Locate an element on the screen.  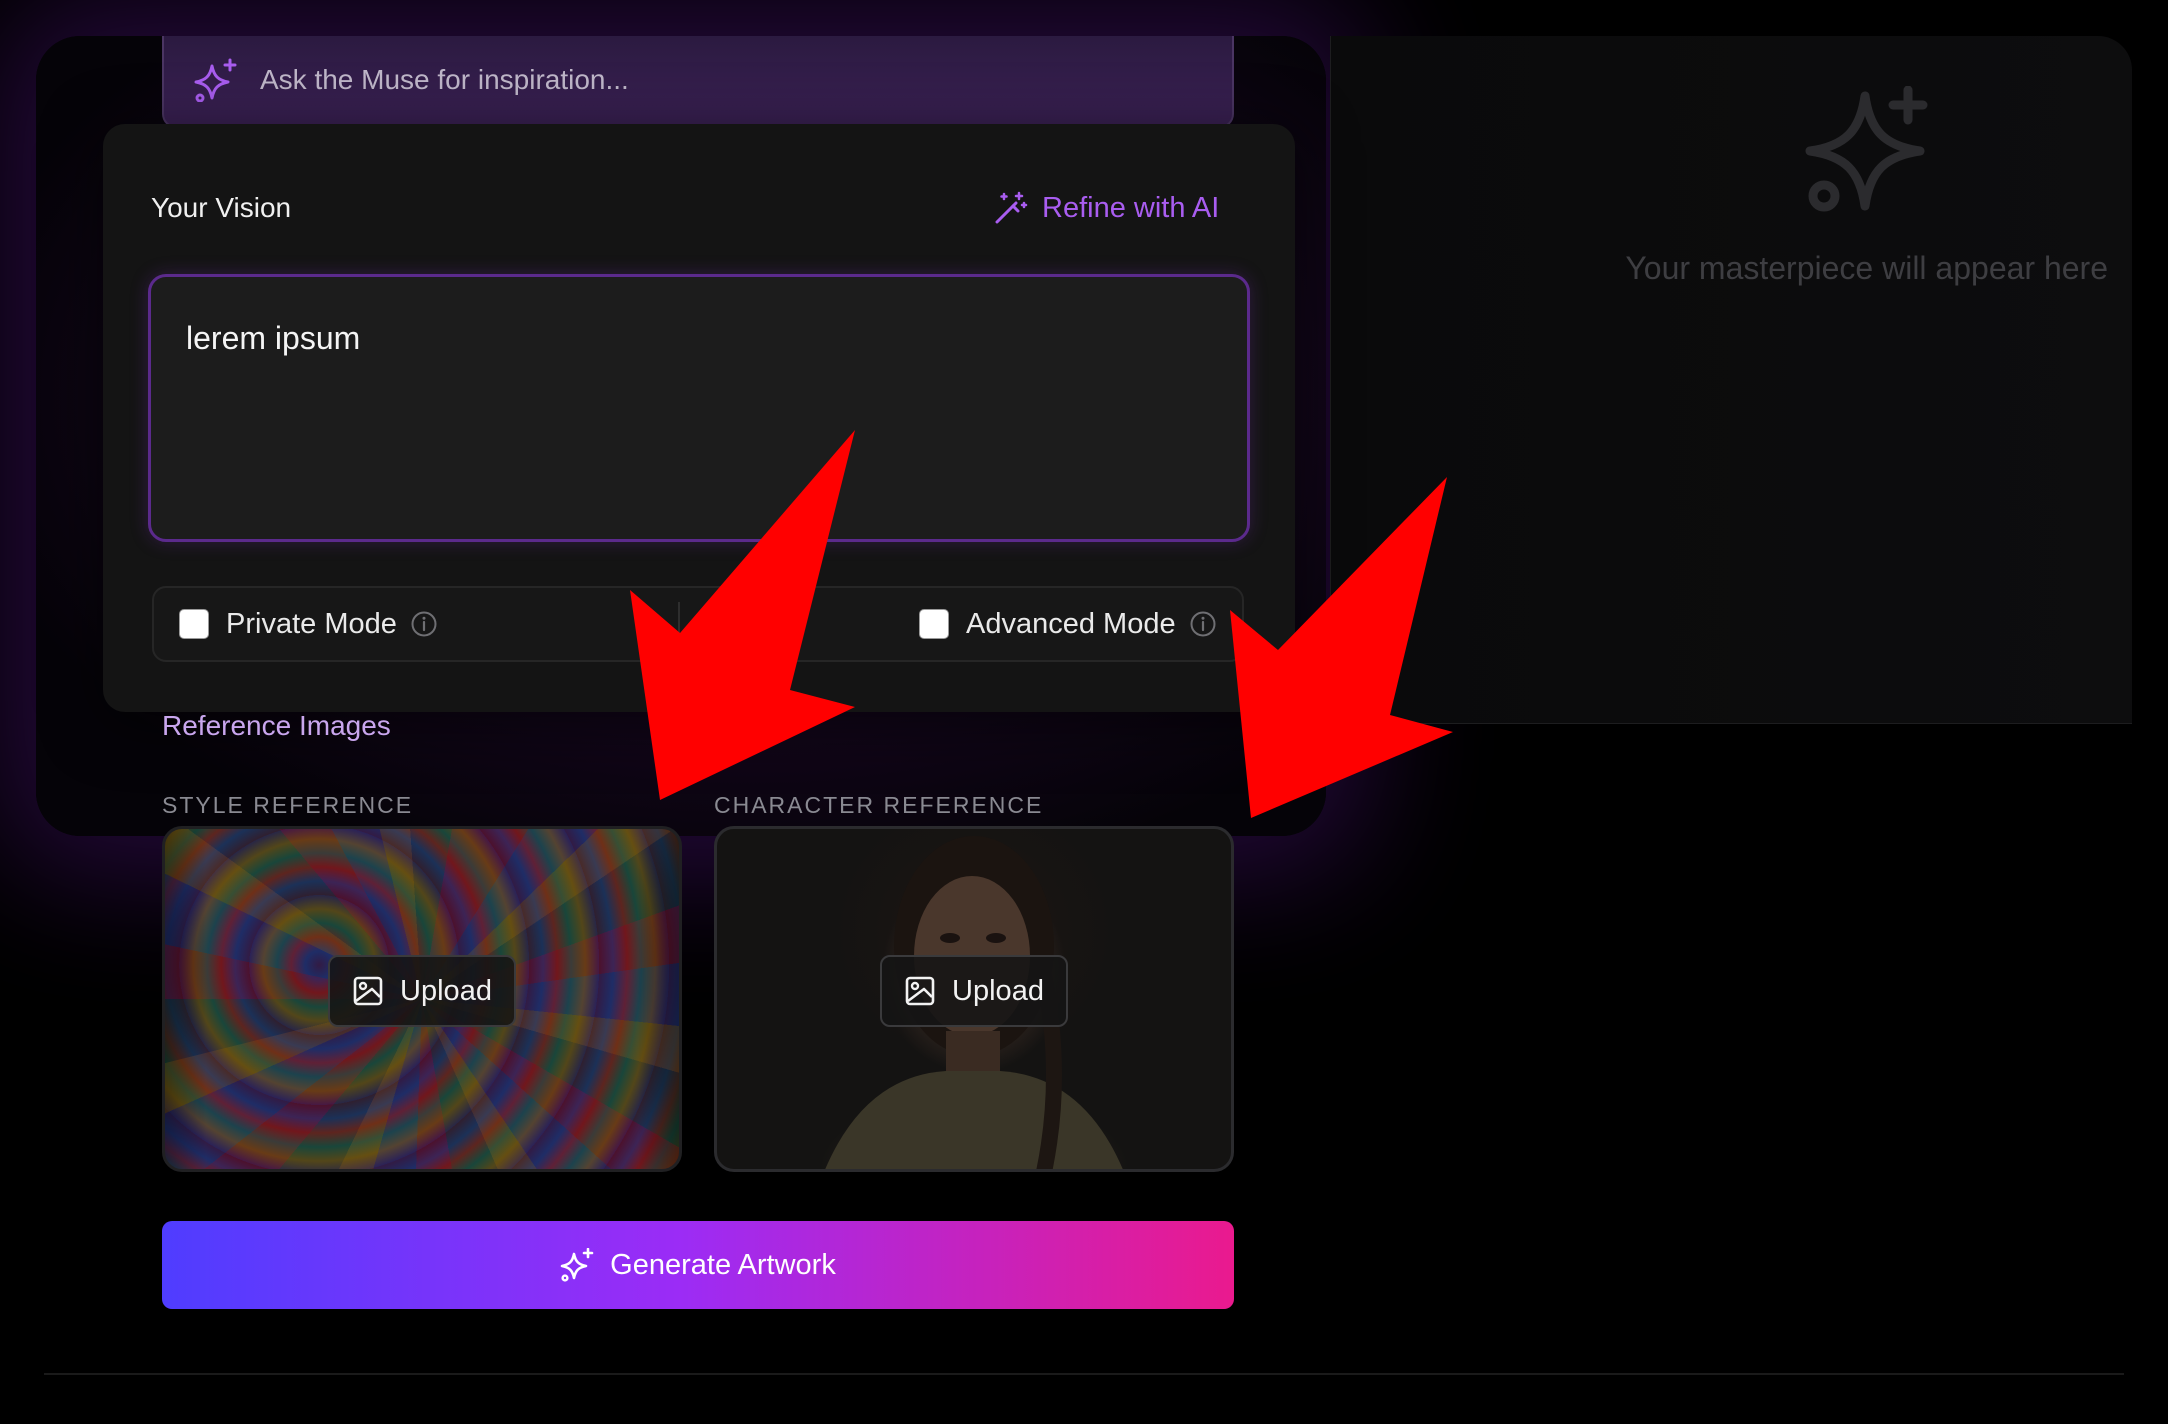
generate-label: Generate Artwork is located at coordinates (723, 1264).